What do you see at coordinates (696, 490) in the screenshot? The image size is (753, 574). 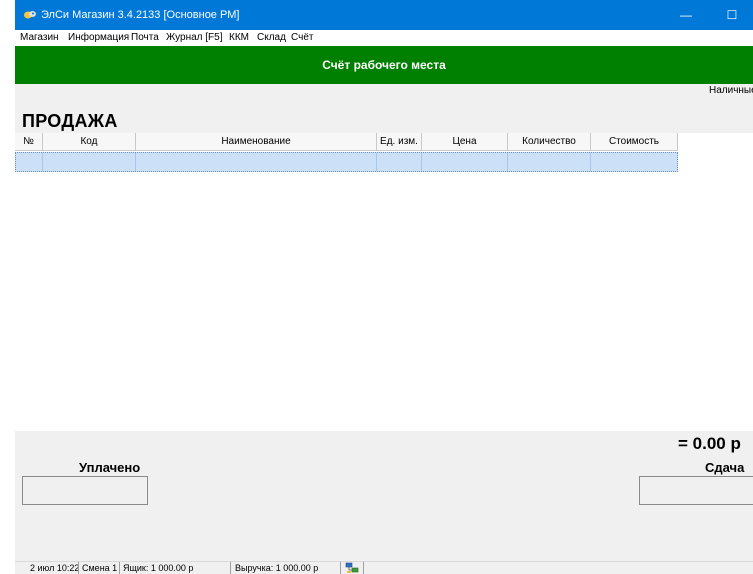 I see `change-field` at bounding box center [696, 490].